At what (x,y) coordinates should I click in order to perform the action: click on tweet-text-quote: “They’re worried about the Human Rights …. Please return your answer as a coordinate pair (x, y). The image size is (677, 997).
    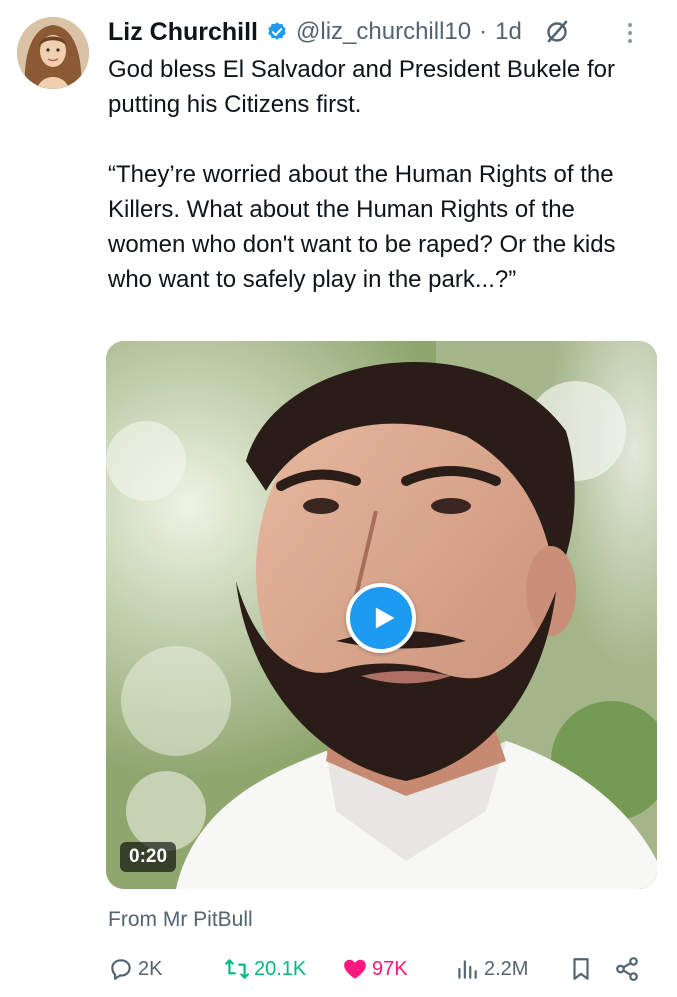
    Looking at the image, I should click on (362, 227).